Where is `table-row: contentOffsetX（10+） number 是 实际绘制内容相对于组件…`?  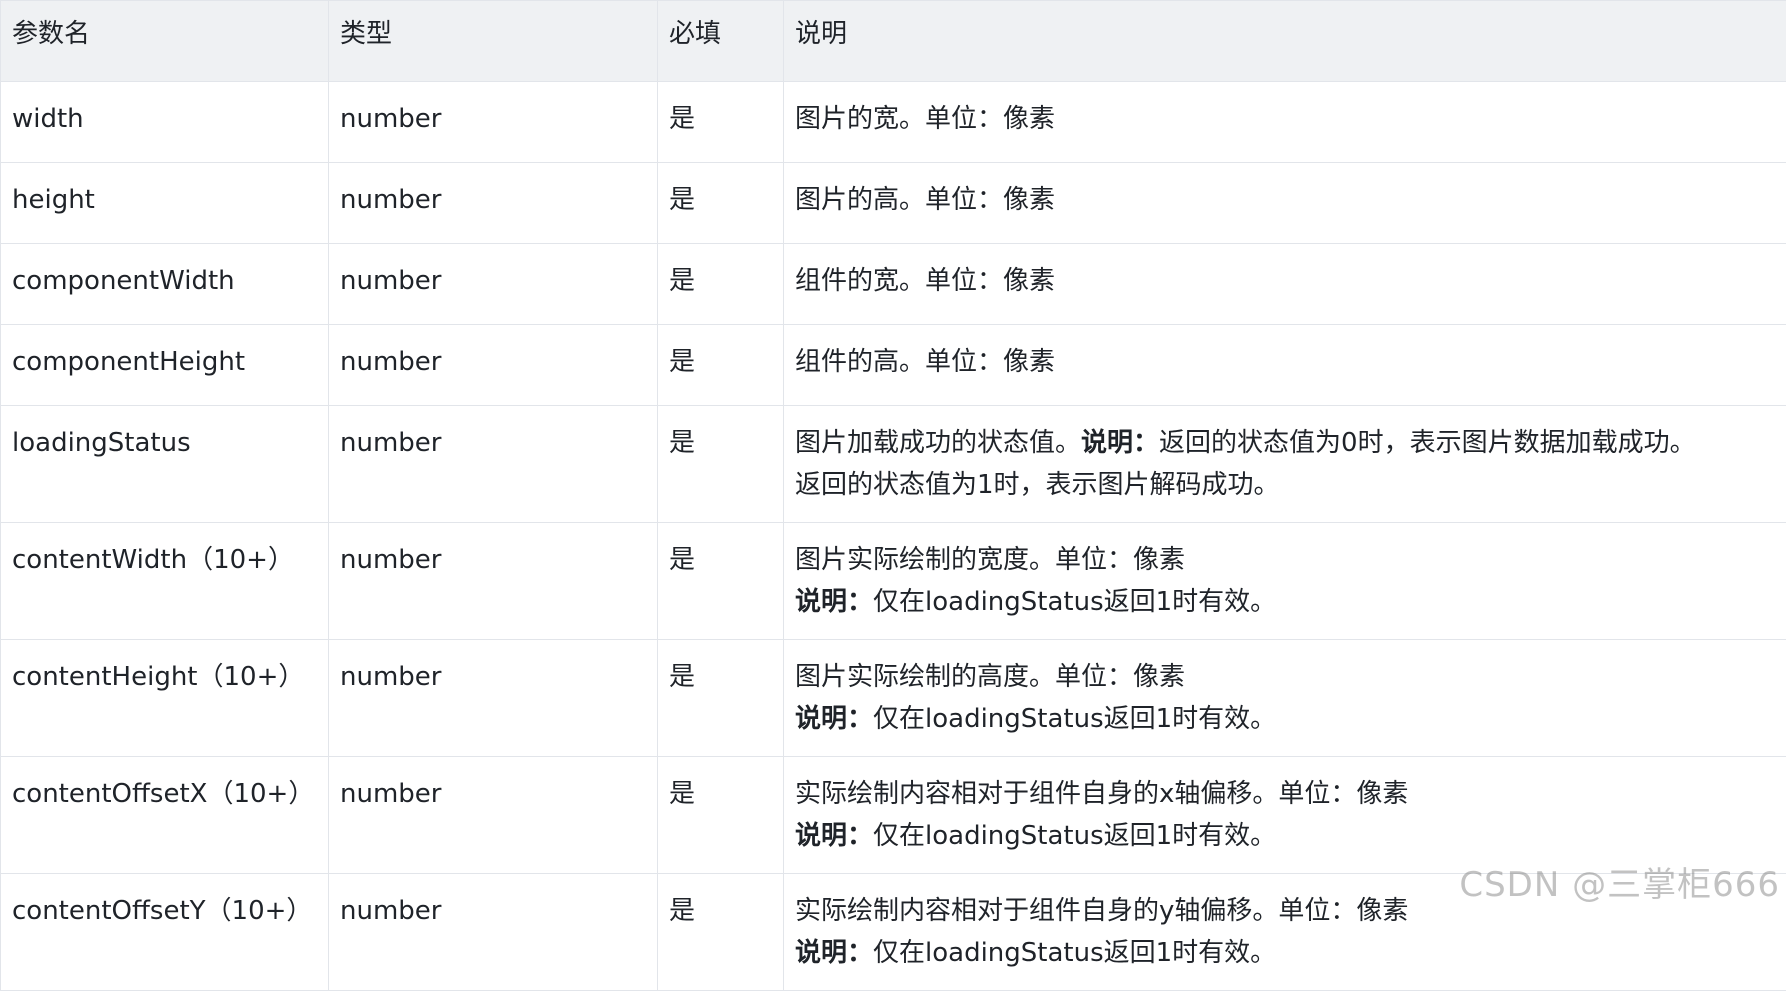
table-row: contentOffsetX（10+） number 是 实际绘制内容相对于组件… is located at coordinates (893, 815).